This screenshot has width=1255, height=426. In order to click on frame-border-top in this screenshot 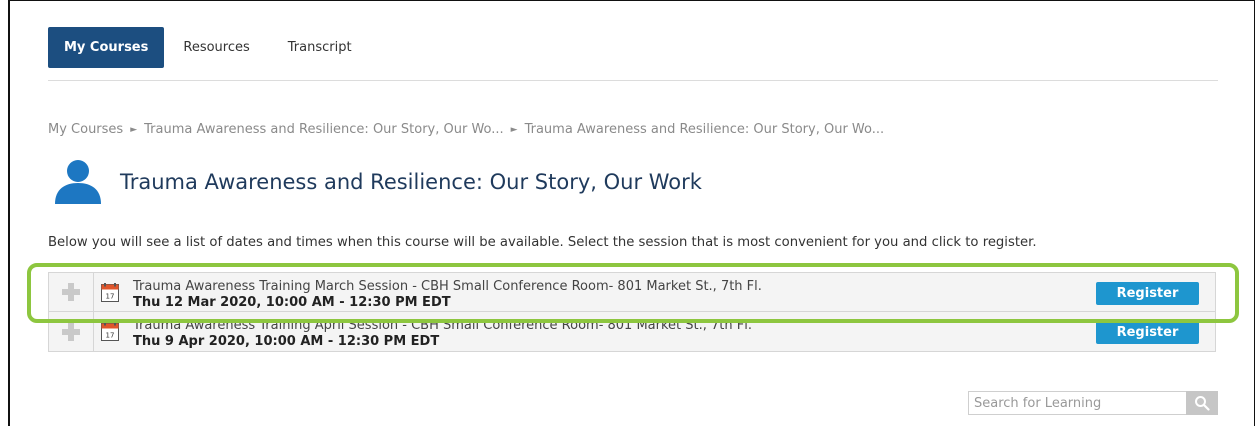, I will do `click(631, 0)`.